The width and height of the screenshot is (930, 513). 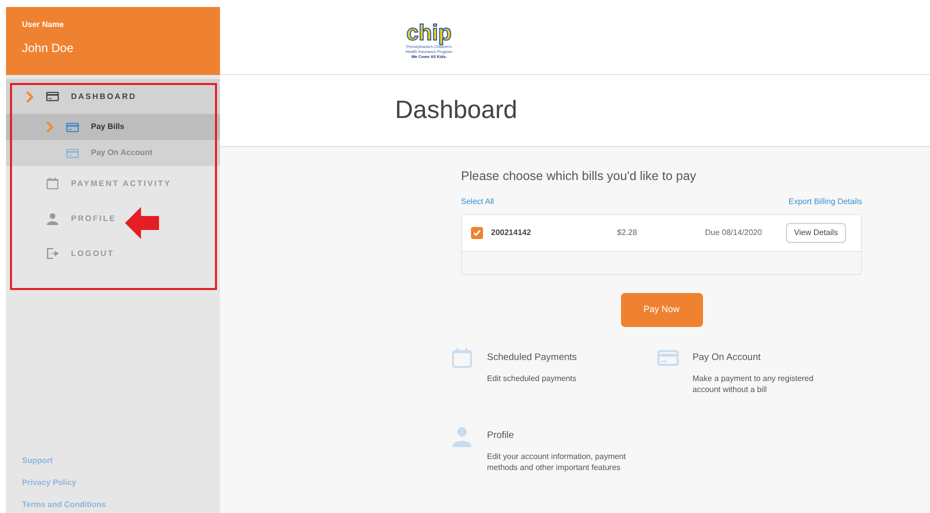 I want to click on page-title: Dashboard, so click(x=456, y=110).